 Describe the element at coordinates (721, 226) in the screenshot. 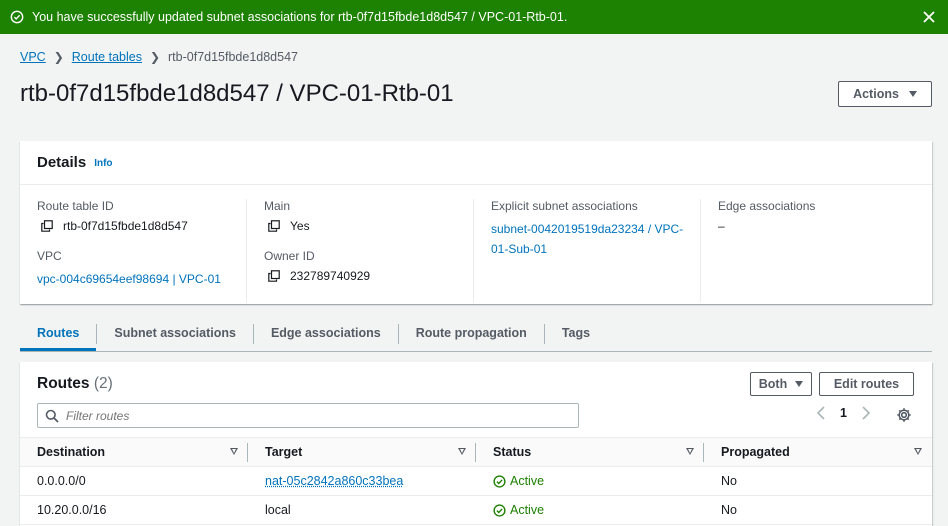

I see `edge-associations-value: –` at that location.